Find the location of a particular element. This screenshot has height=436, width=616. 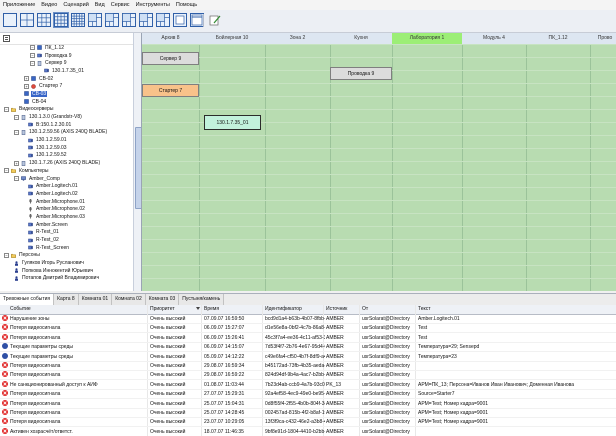

events-column-header: От is located at coordinates (365, 309).